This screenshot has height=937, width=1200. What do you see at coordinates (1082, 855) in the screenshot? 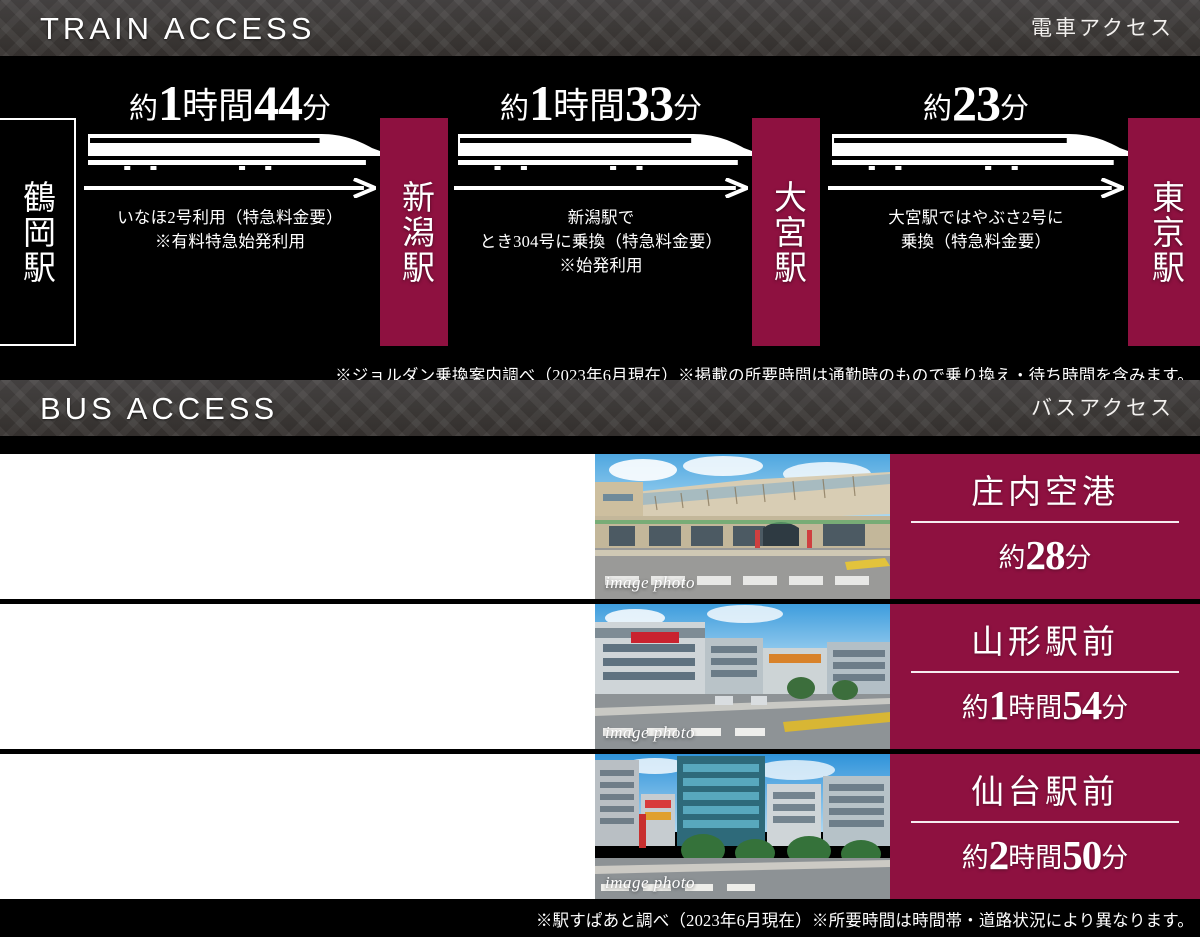
I see `bus-duration-minutes: 50` at bounding box center [1082, 855].